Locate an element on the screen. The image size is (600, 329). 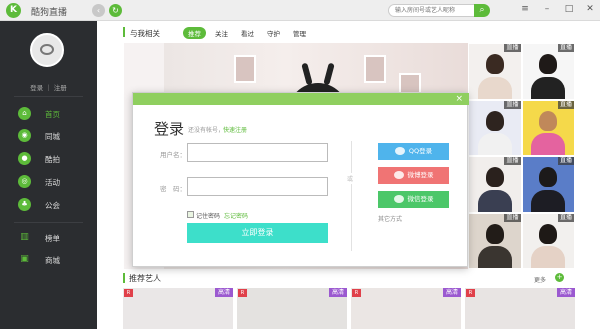
sidebar-item-guild: ♣ 公会 is located at coordinates (48, 205).